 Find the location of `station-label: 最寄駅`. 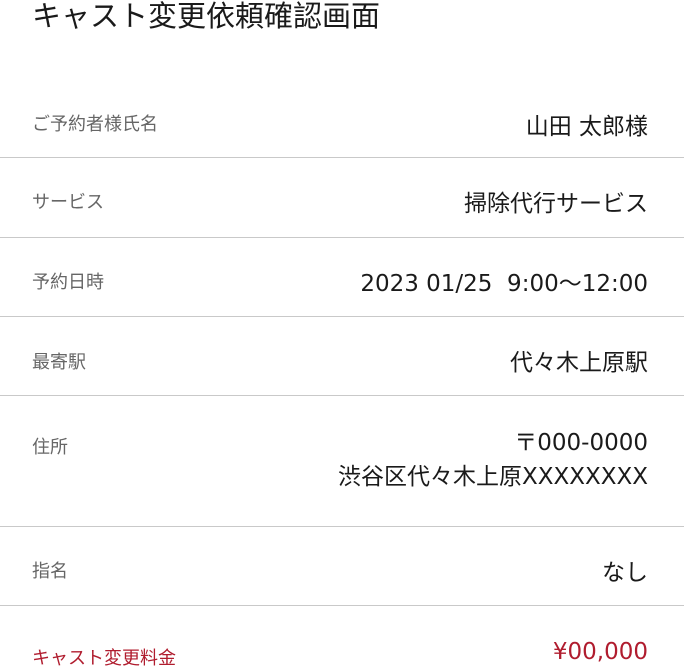

station-label: 最寄駅 is located at coordinates (59, 362).